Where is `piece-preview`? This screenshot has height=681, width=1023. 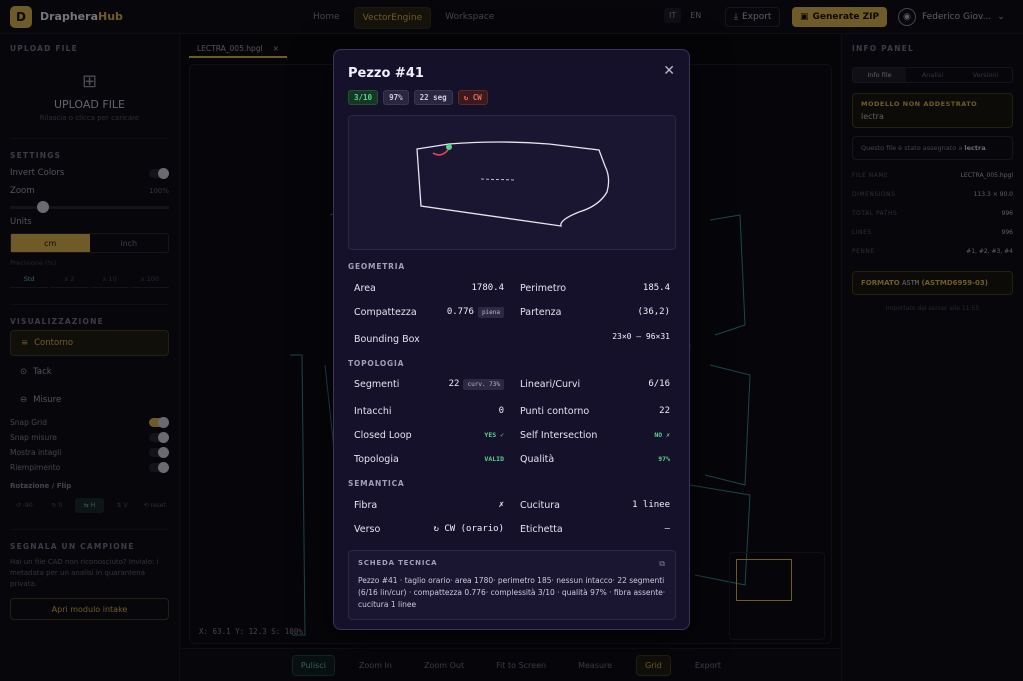
piece-preview is located at coordinates (512, 182).